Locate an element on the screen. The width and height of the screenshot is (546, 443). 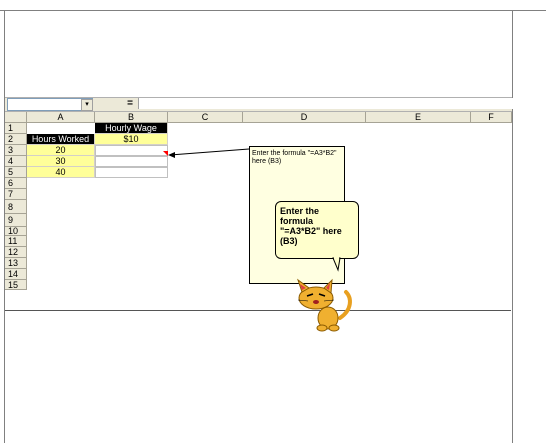
cat-assistant-icon is located at coordinates (324, 305).